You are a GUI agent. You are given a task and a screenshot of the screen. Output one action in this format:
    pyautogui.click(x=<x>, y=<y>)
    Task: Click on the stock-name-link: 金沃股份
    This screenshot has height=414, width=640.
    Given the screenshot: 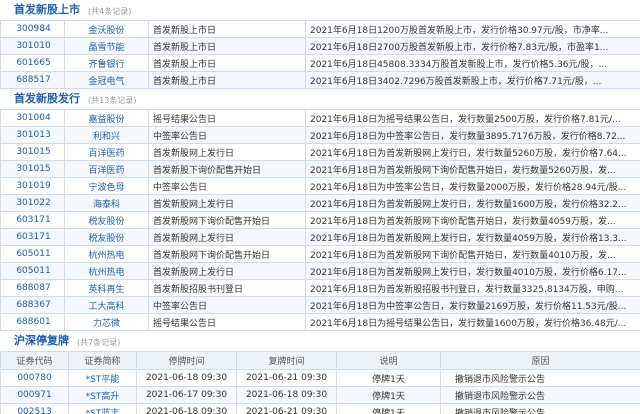 What is the action you would take?
    pyautogui.click(x=106, y=29)
    